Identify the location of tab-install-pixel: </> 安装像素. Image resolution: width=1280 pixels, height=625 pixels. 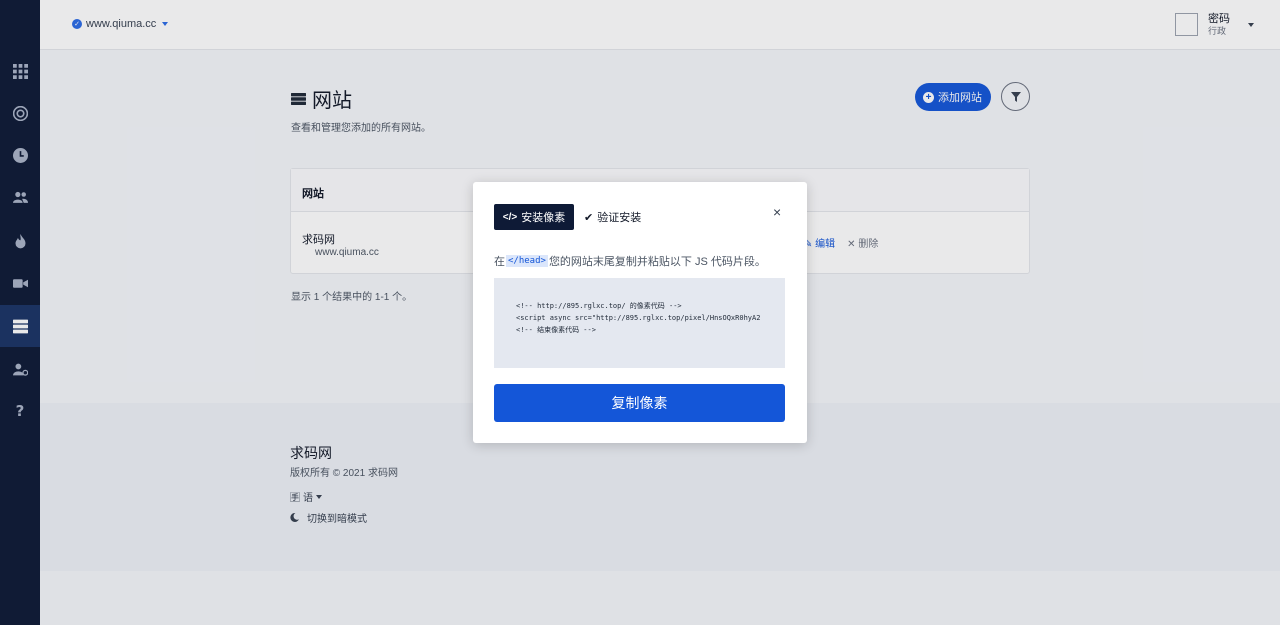
(534, 217).